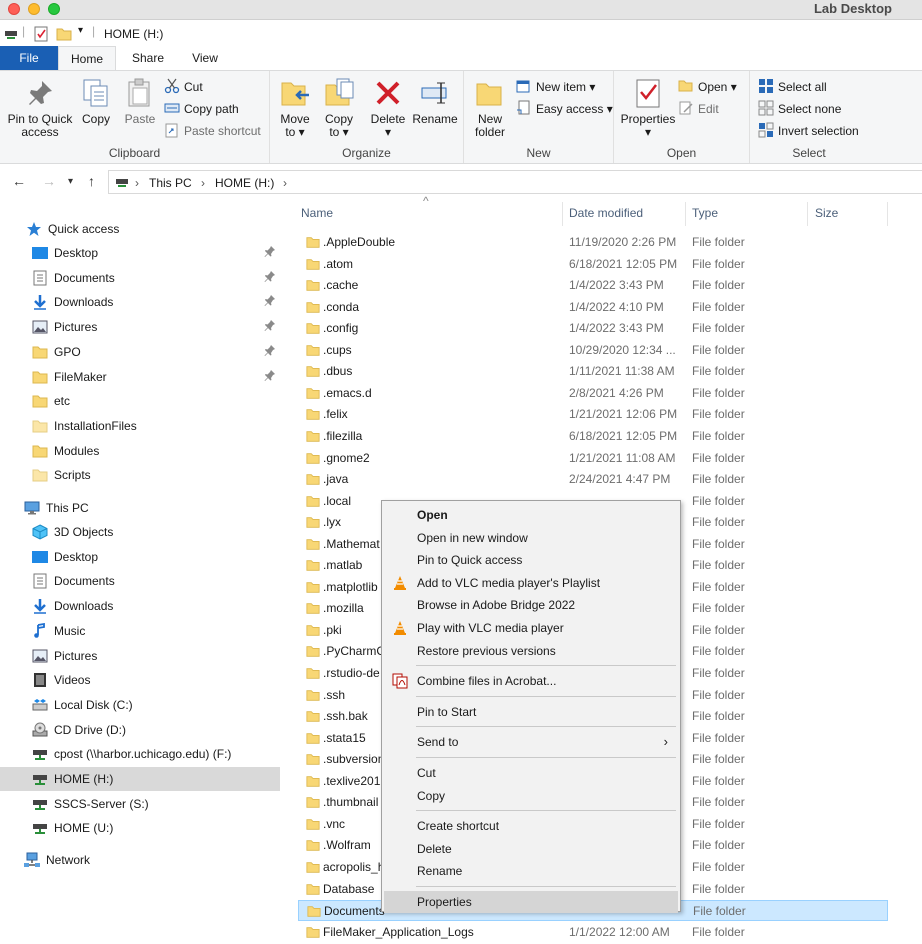 Image resolution: width=922 pixels, height=944 pixels. I want to click on nav-quick-access: Quick access, so click(140, 229).